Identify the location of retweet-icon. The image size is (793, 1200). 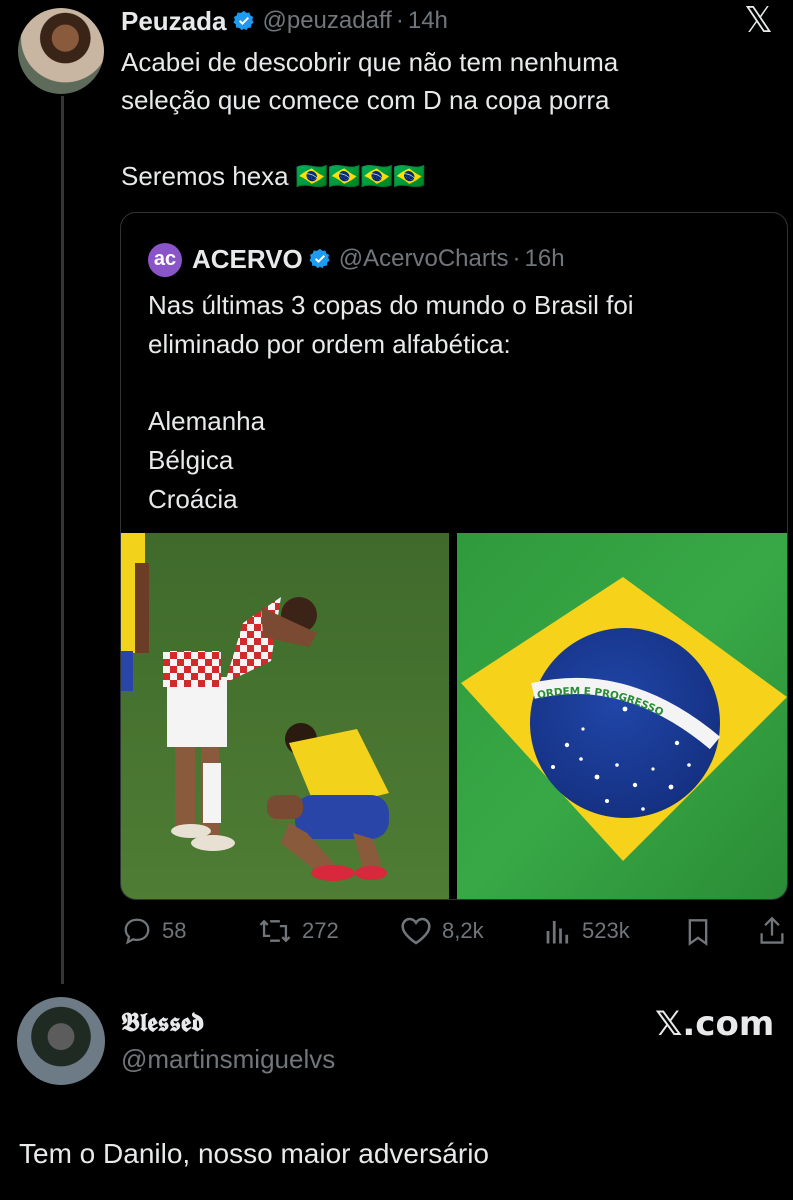
(275, 931).